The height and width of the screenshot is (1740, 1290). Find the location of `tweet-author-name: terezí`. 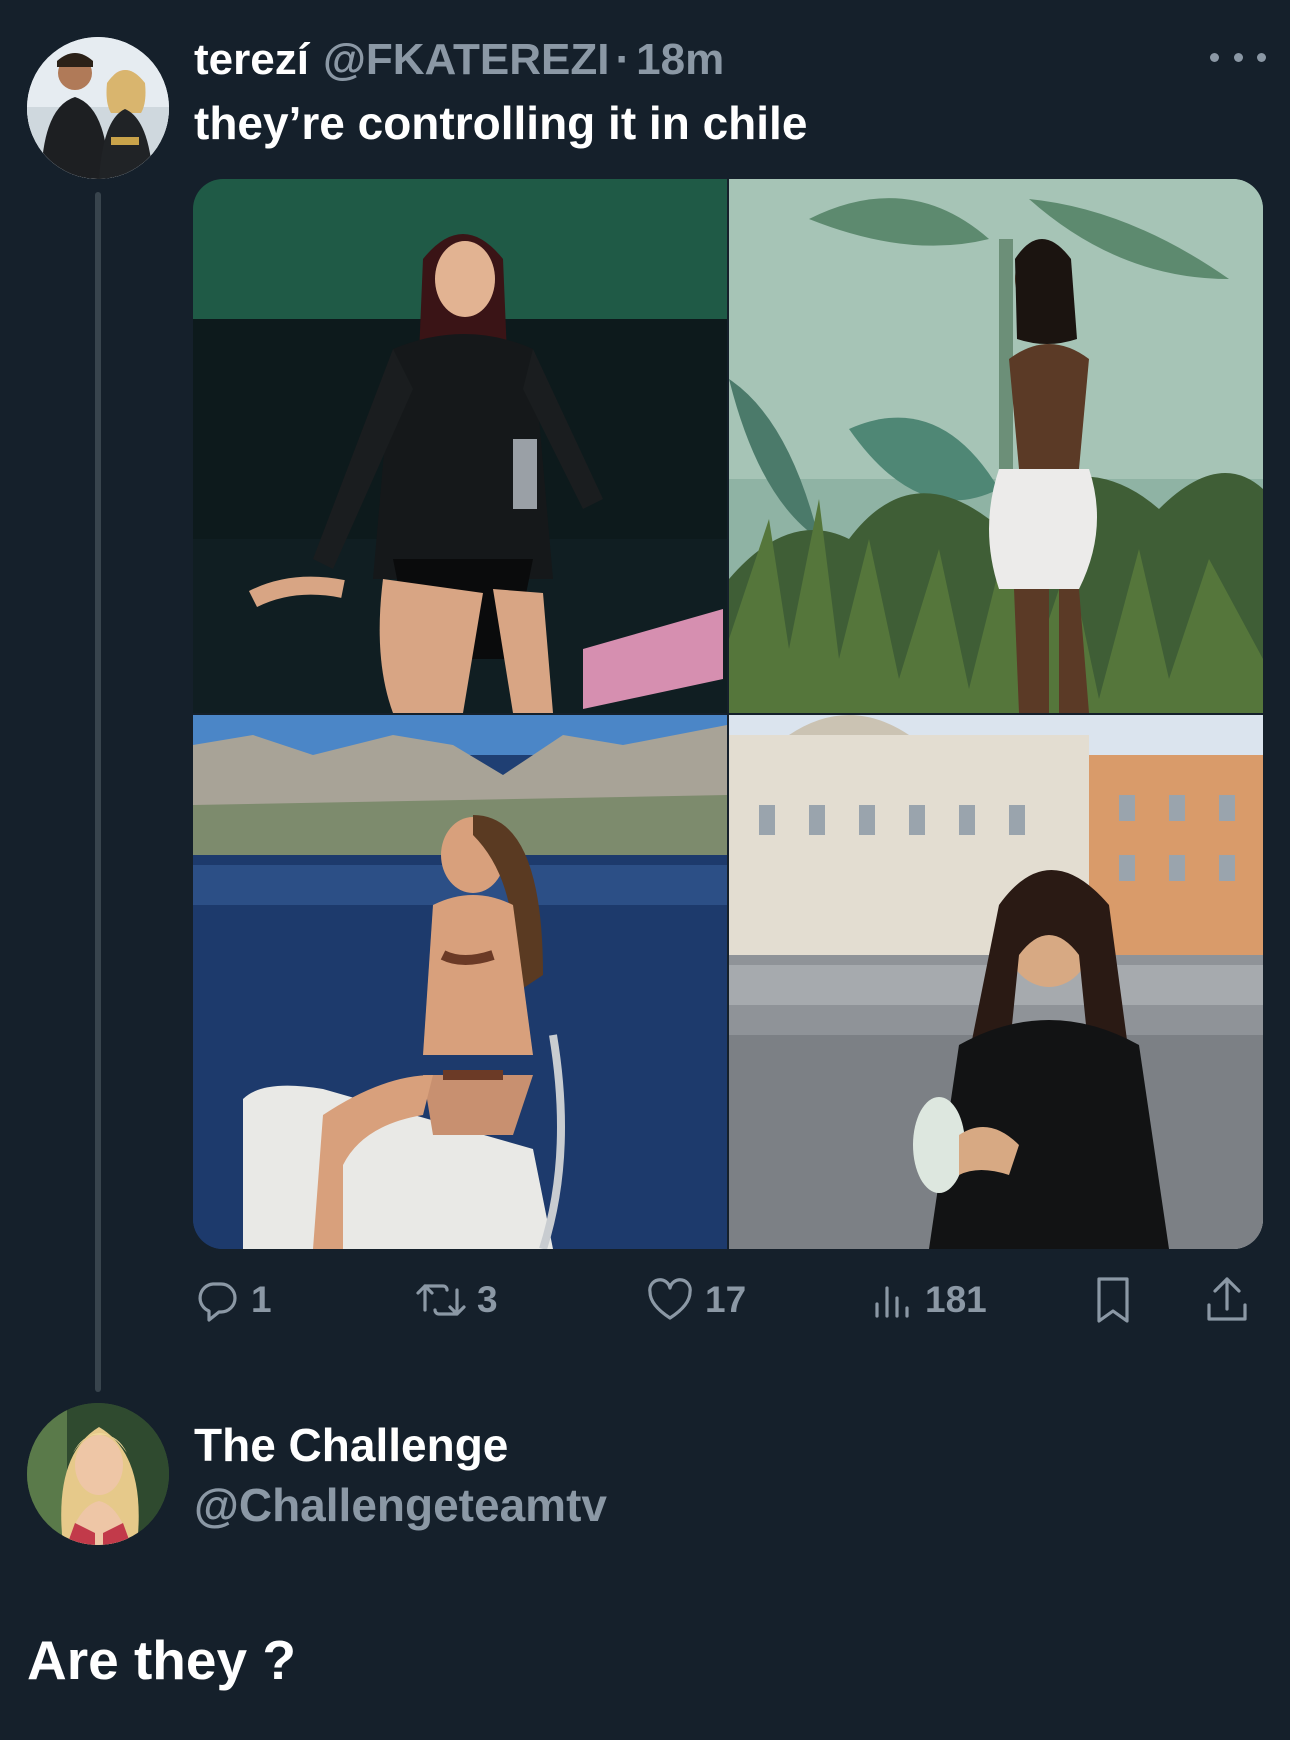

tweet-author-name: terezí is located at coordinates (251, 60).